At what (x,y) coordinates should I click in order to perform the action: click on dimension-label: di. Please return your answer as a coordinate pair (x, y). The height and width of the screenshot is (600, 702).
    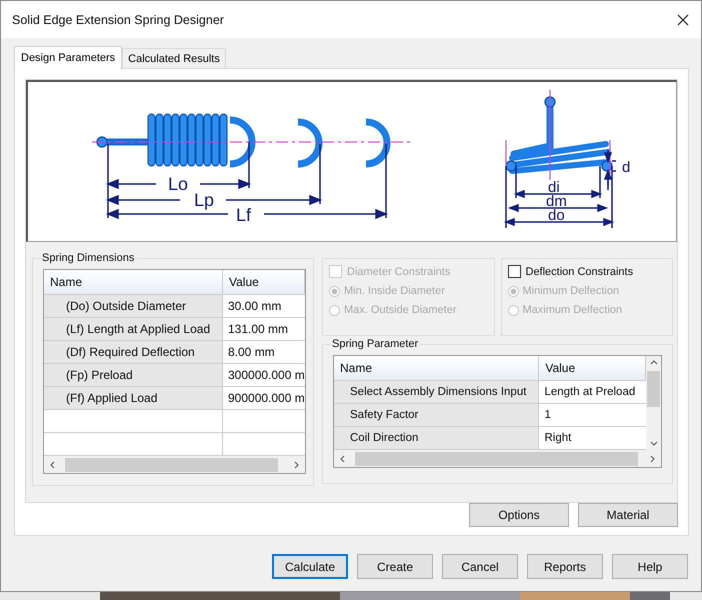
    Looking at the image, I should click on (554, 187).